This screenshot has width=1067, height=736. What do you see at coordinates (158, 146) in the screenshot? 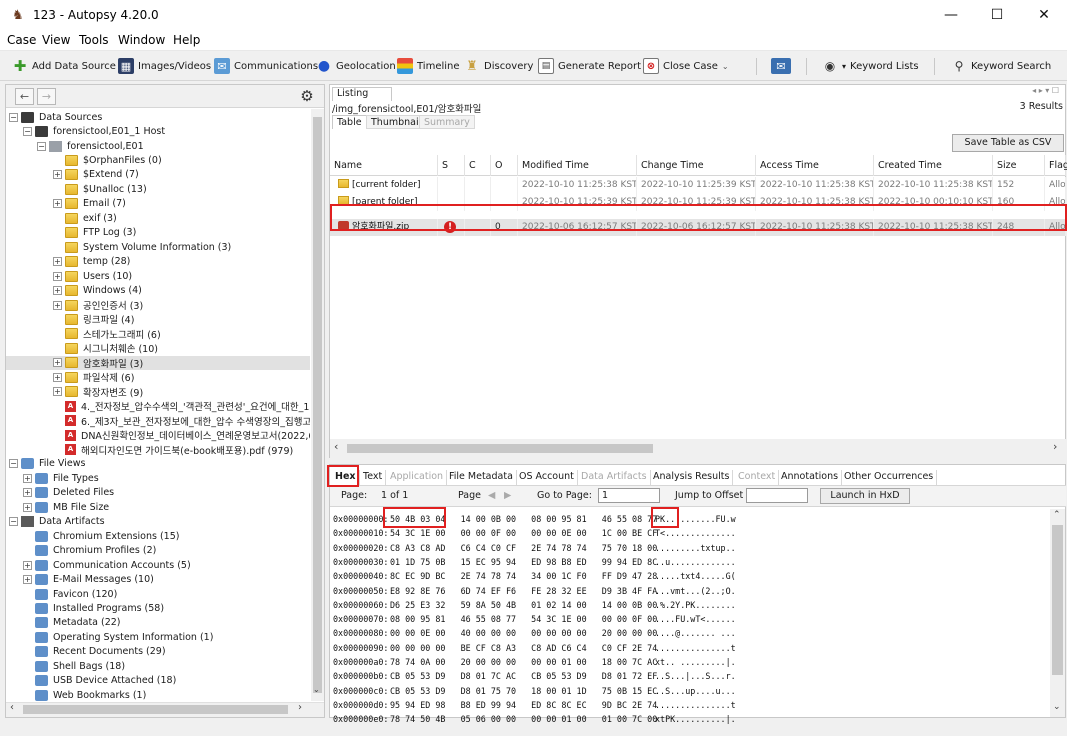
I see `tree-node: − forensictool,E01` at bounding box center [158, 146].